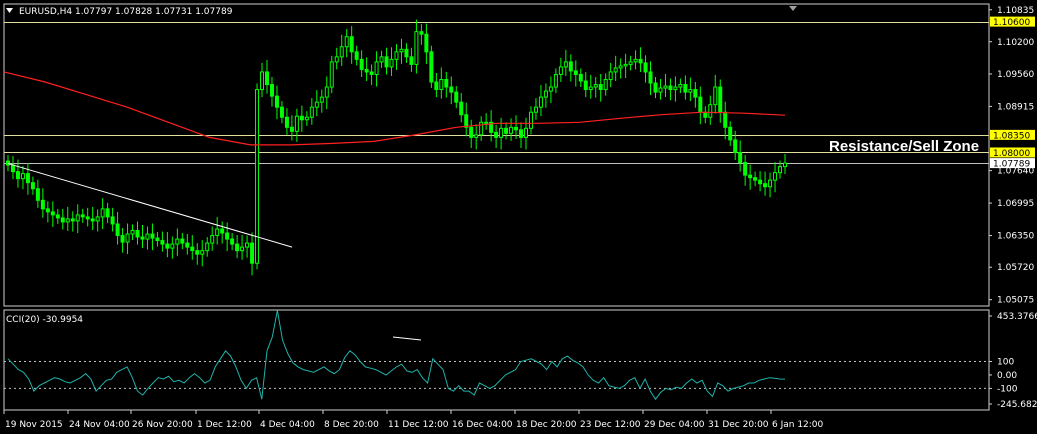 The height and width of the screenshot is (434, 1037). Describe the element at coordinates (1015, 107) in the screenshot. I see `price-tick-label: 1.08915` at that location.